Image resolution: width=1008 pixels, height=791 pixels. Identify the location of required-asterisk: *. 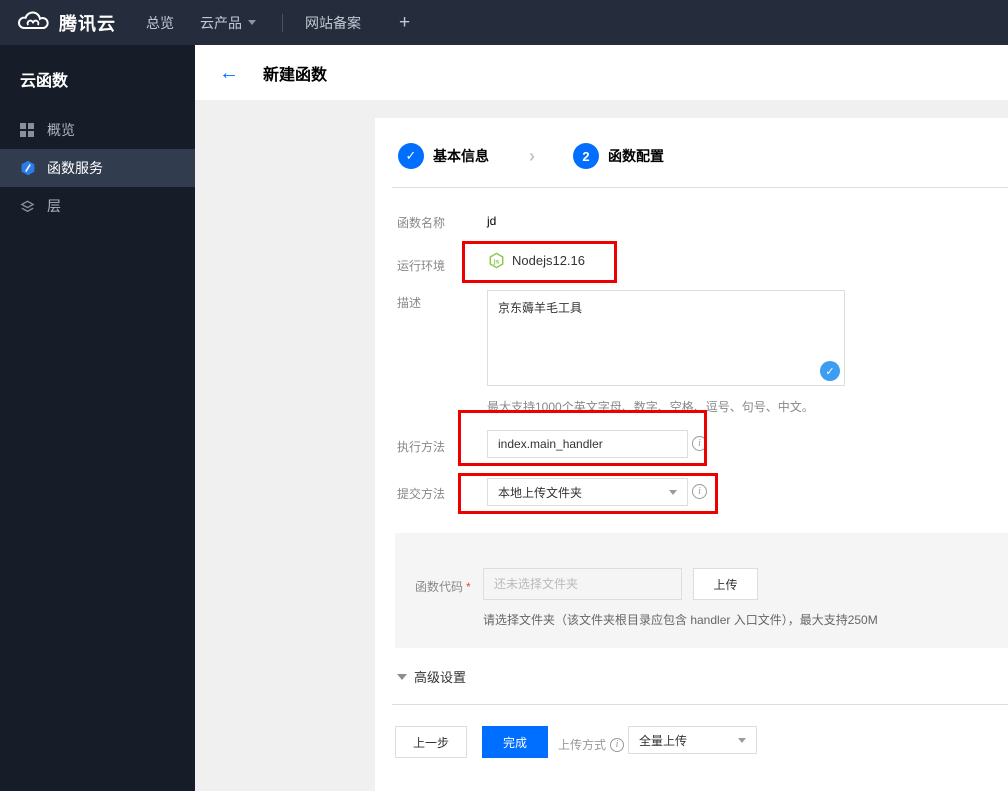
(468, 587).